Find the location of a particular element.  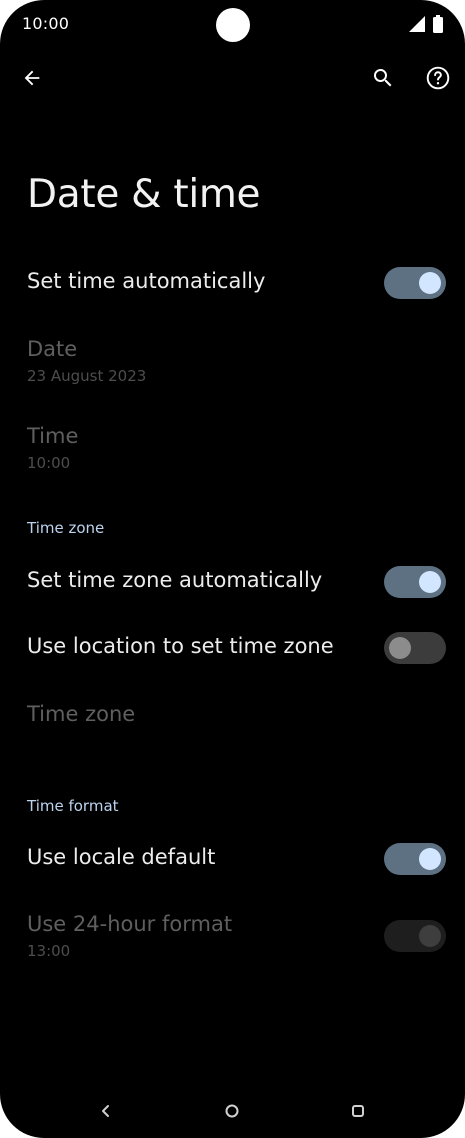

use-location-switch is located at coordinates (415, 648).